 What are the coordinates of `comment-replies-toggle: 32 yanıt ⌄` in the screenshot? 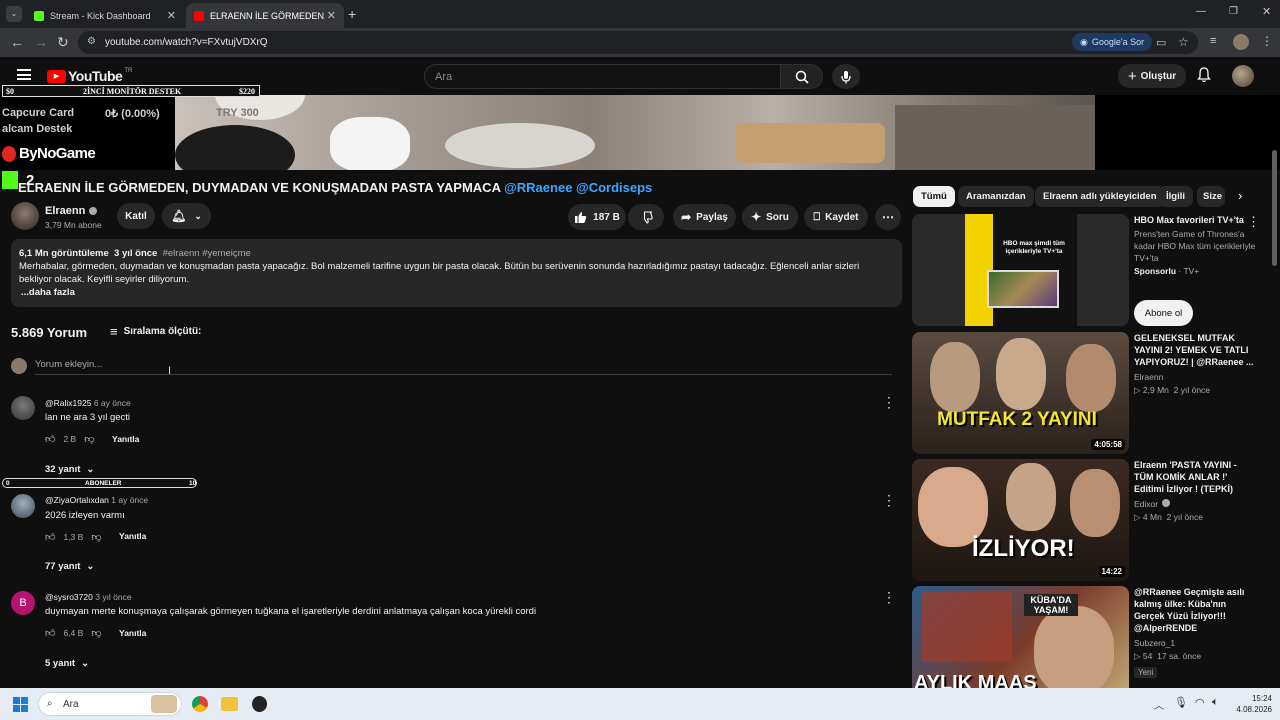 It's located at (69, 469).